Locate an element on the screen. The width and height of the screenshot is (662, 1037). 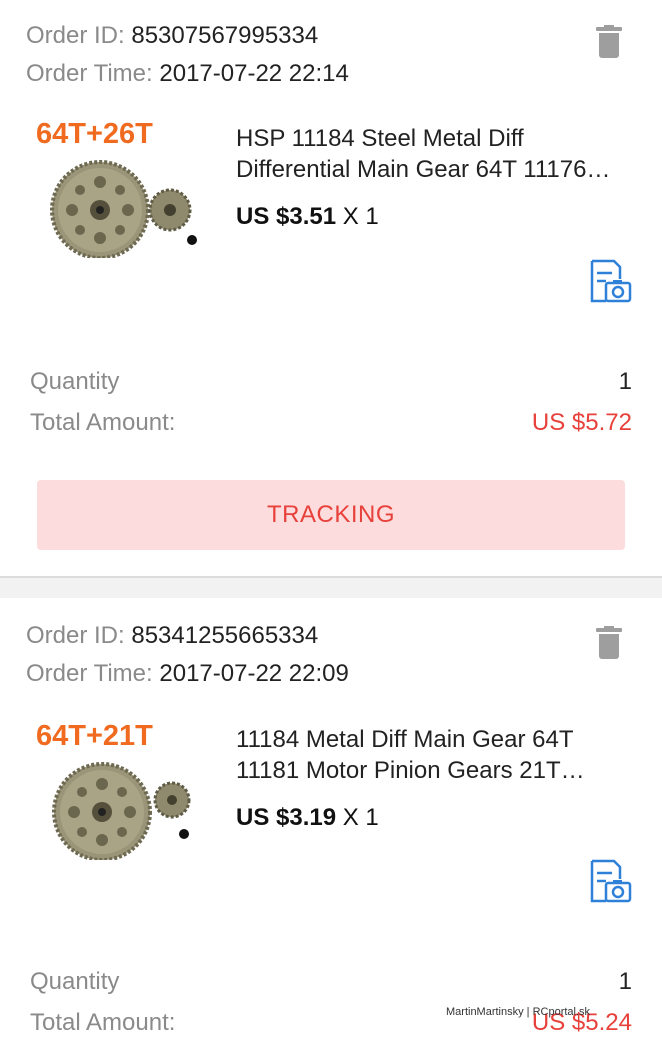
order-time-line: Order Time: 2017-07-22 22:14 is located at coordinates (187, 74).